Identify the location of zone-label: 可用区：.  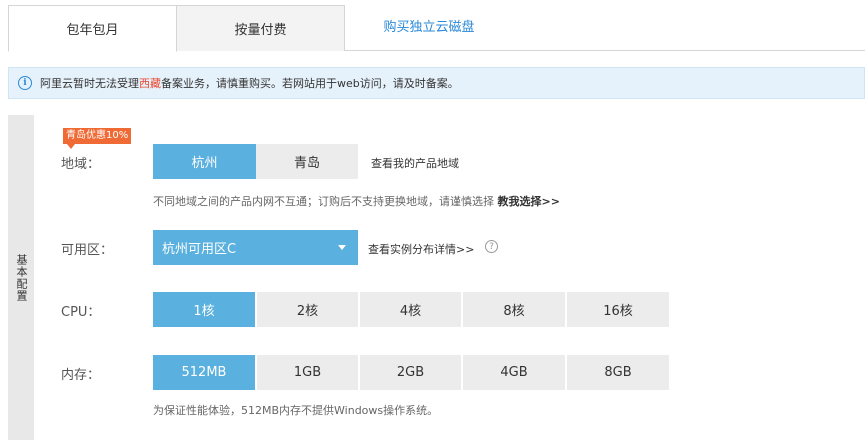
(87, 250).